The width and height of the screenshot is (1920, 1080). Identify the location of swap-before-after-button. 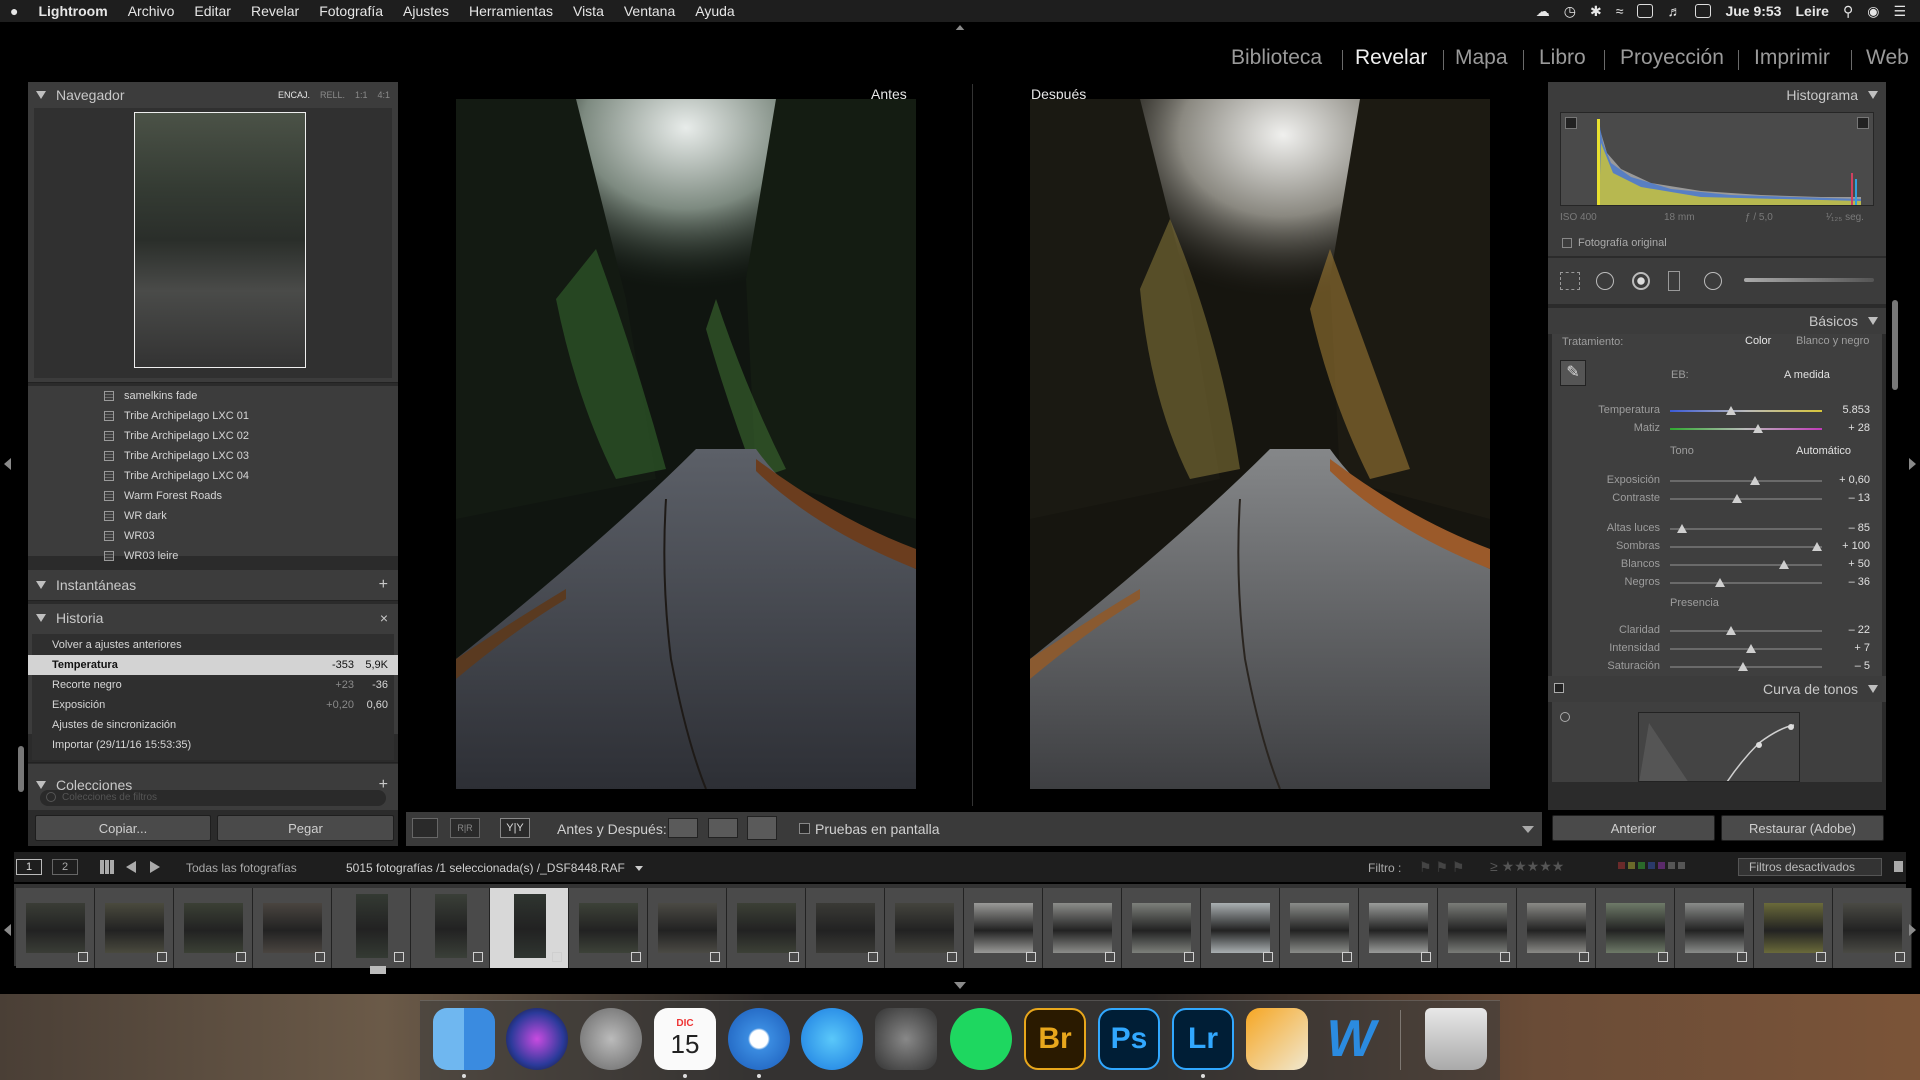
(762, 828).